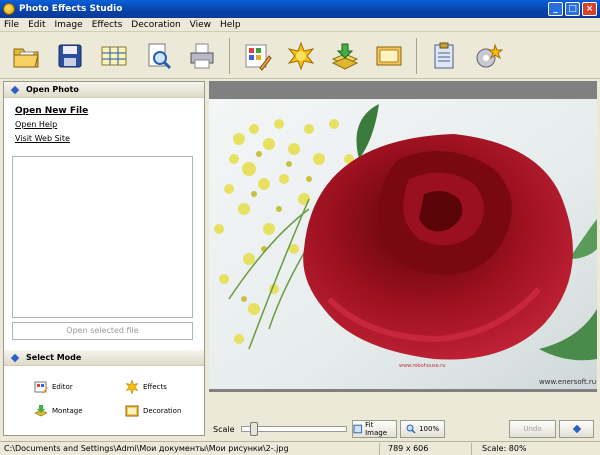 The width and height of the screenshot is (600, 455). I want to click on mode-decoration: Decoration, so click(153, 411).